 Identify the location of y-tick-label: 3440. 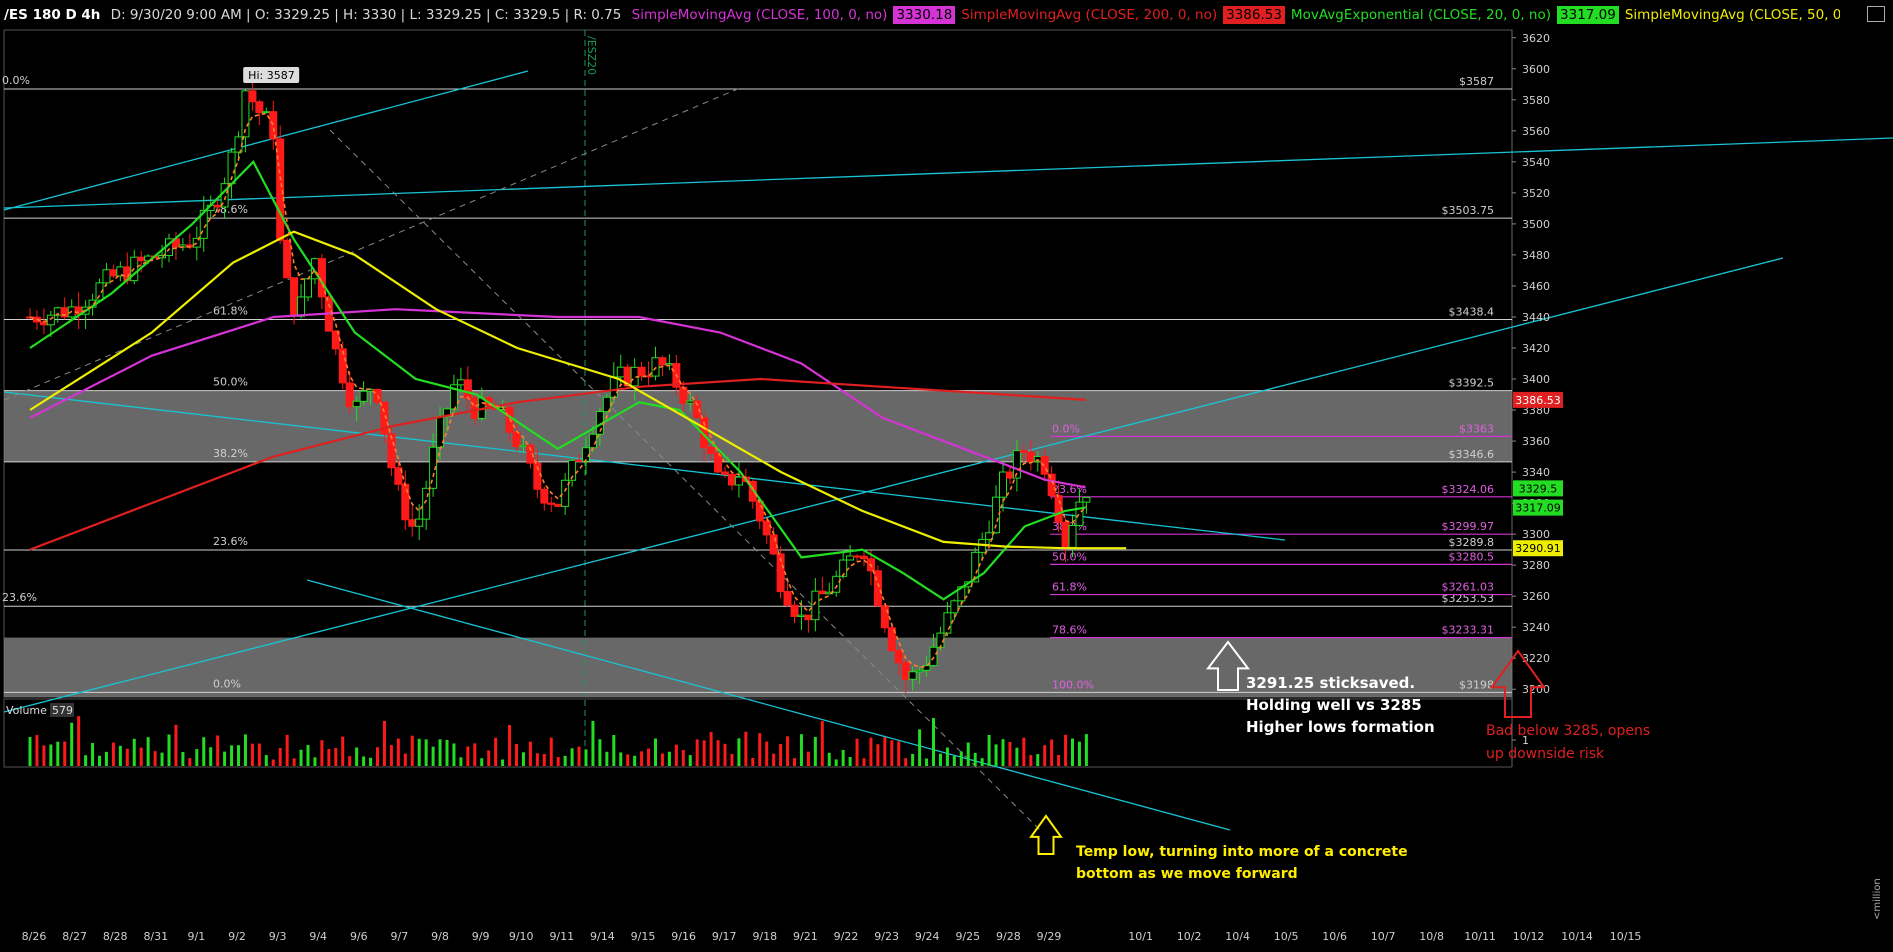
(1536, 317).